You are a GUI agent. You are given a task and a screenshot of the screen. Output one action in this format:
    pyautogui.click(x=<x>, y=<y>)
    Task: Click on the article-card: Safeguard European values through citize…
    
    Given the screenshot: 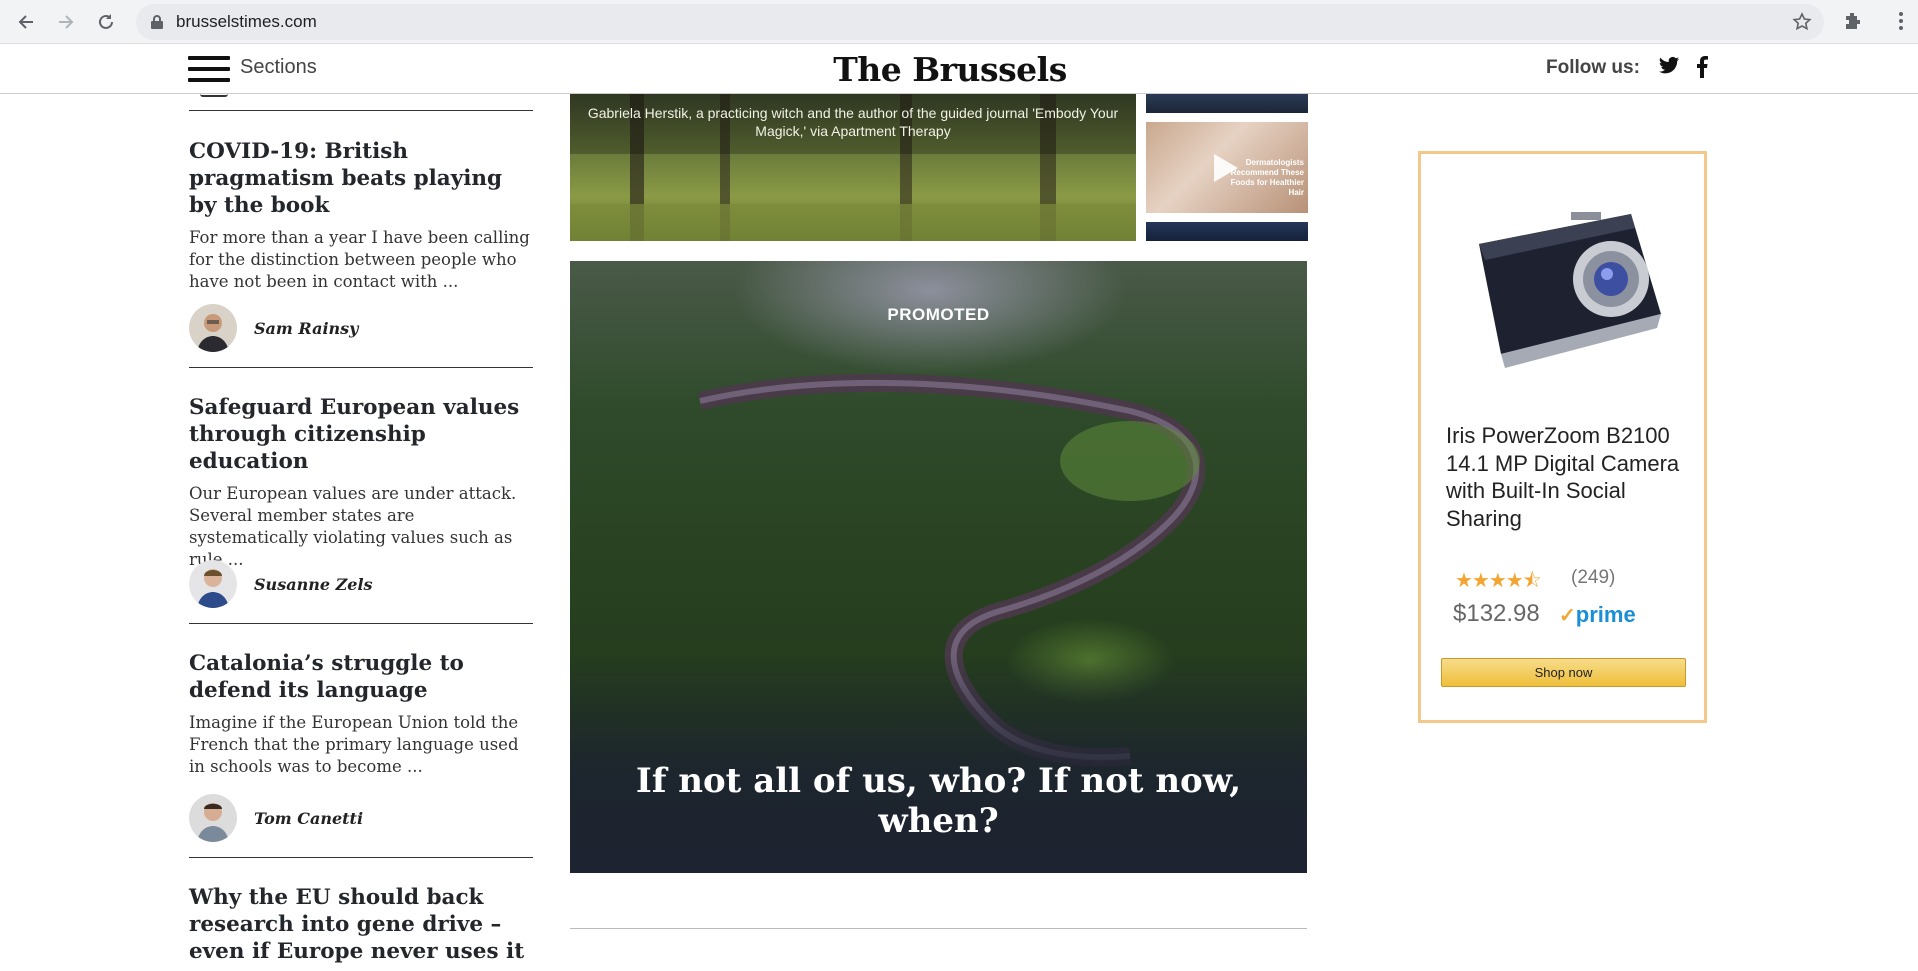 What is the action you would take?
    pyautogui.click(x=361, y=501)
    